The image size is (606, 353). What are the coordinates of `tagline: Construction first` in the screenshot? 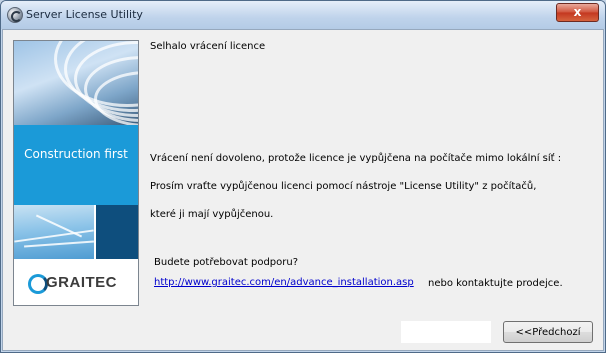 It's located at (76, 154).